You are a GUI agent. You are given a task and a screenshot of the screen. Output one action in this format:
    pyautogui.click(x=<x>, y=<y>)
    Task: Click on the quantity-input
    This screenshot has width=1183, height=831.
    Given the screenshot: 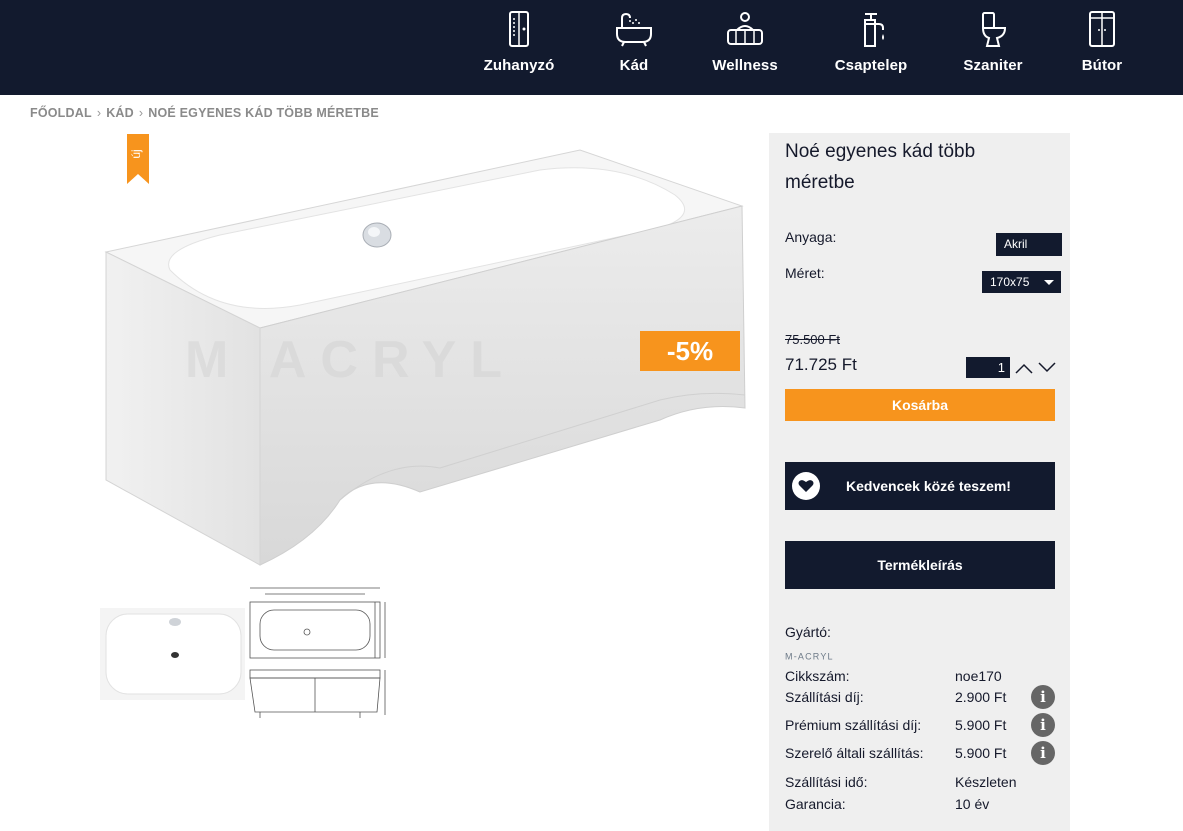 What is the action you would take?
    pyautogui.click(x=988, y=367)
    